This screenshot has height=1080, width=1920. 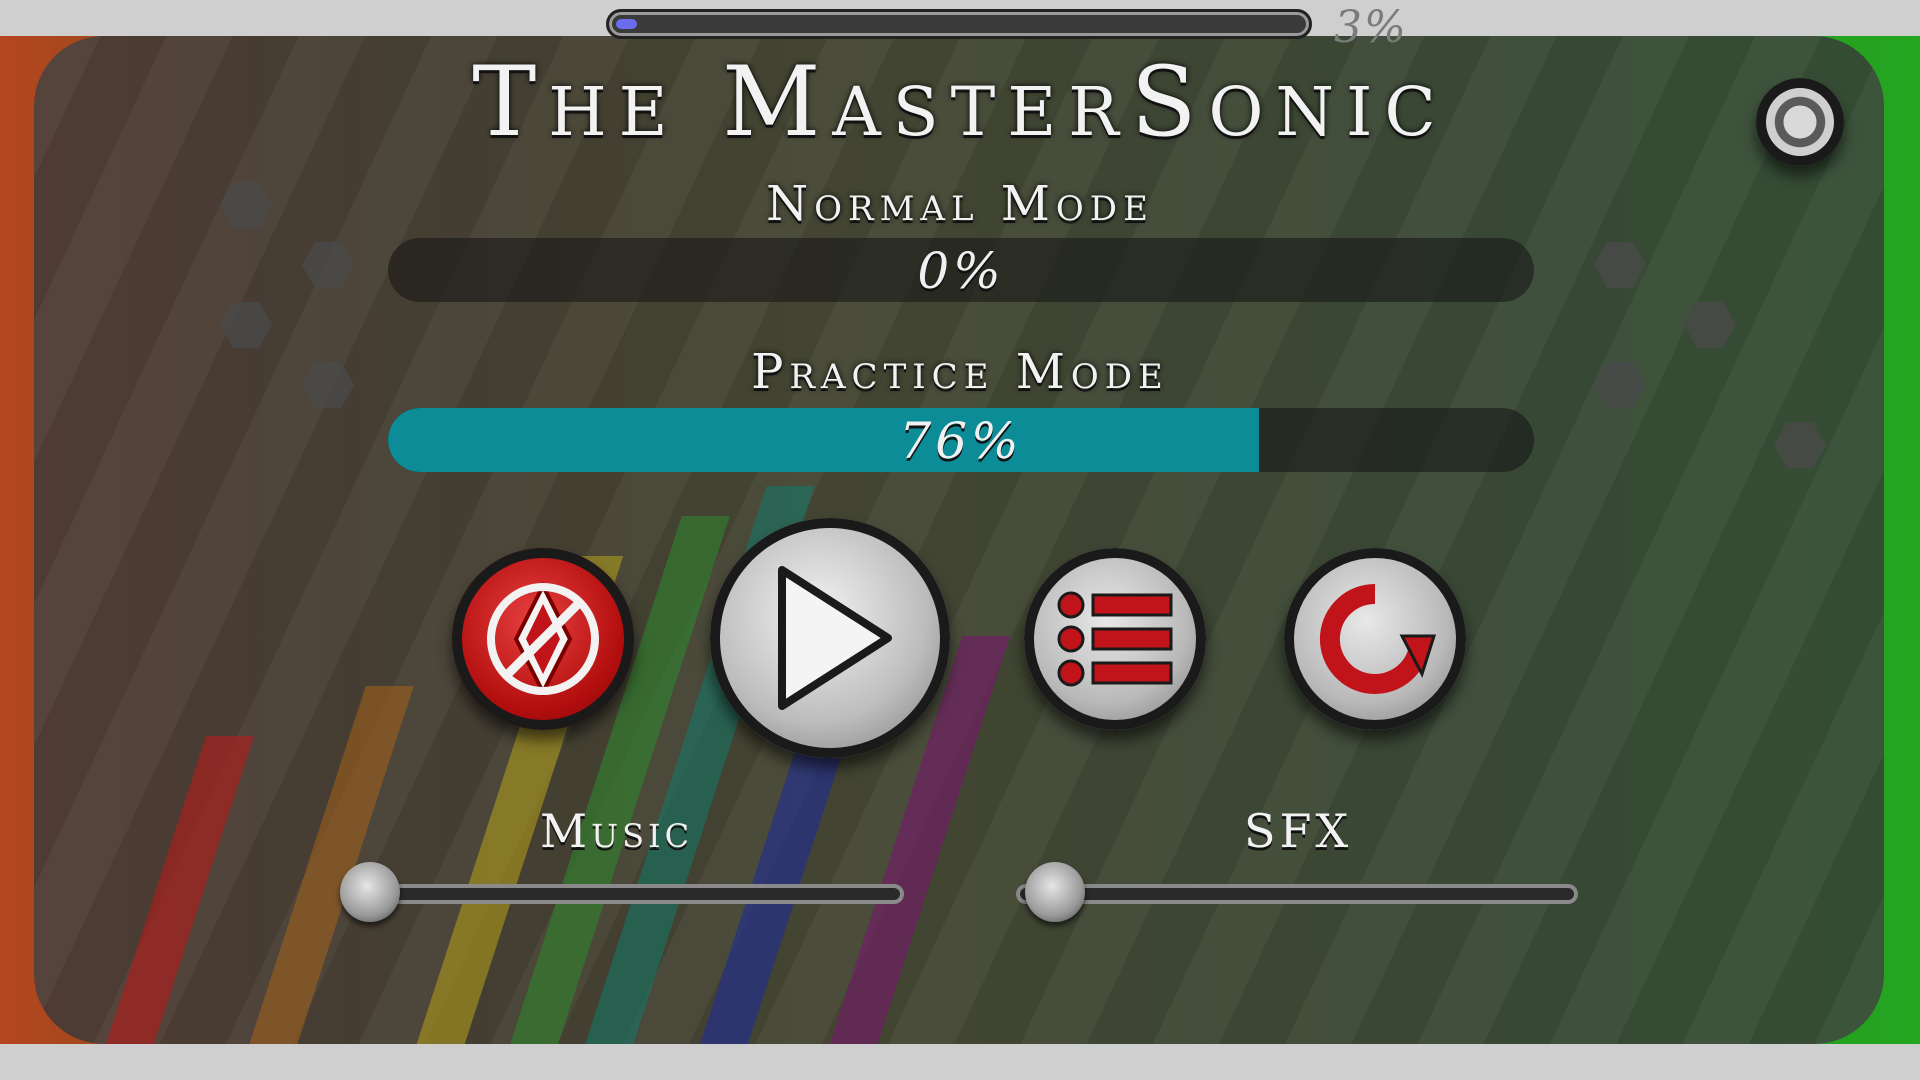 I want to click on level-progress-fill, so click(x=626, y=24).